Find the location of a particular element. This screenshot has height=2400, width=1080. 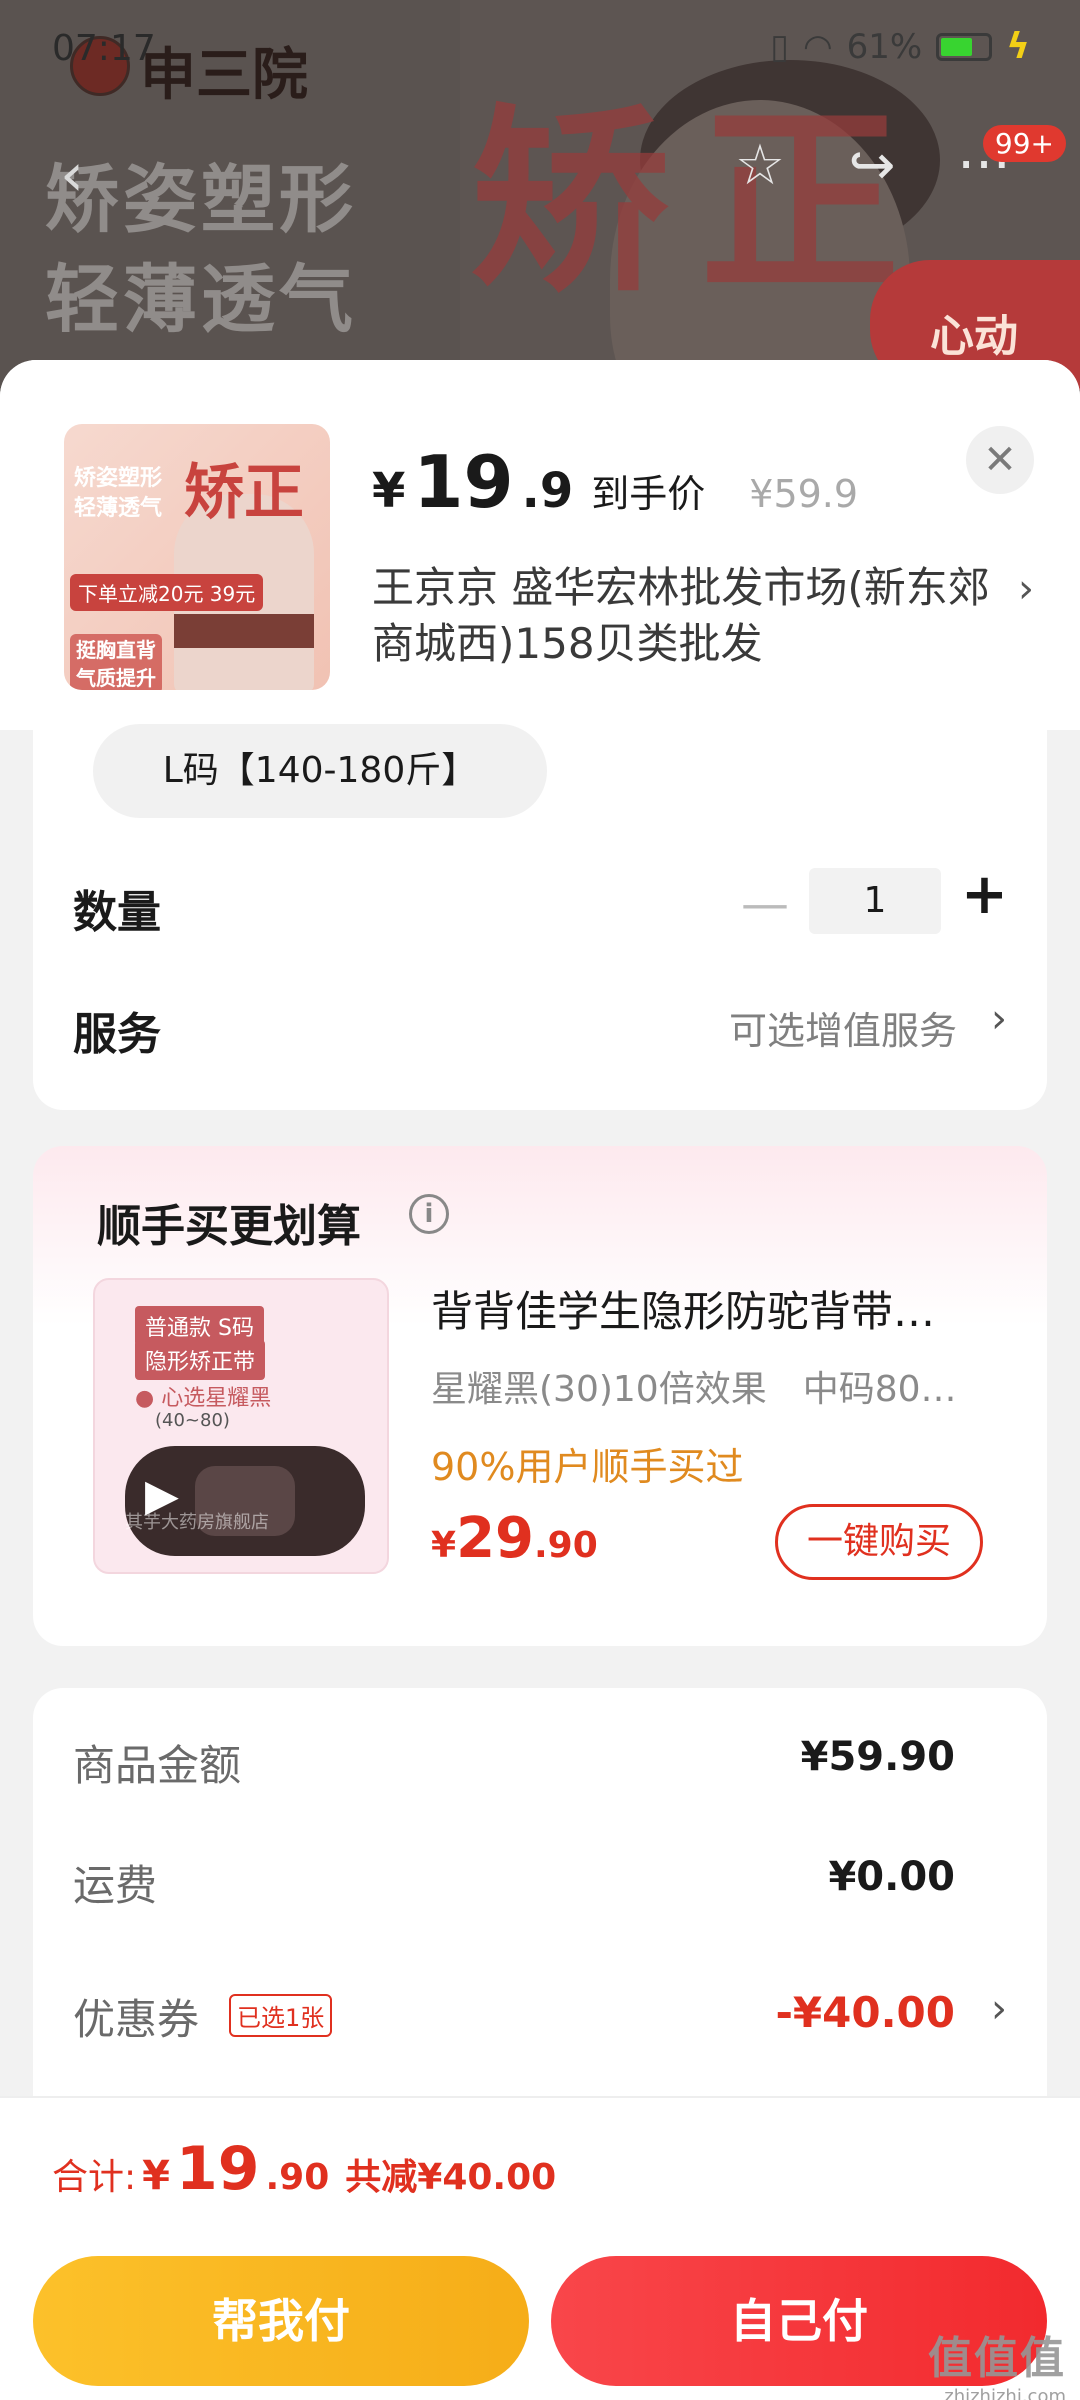

price-row: ¥ 19 .9 到手价 ¥59.9 is located at coordinates (615, 482).